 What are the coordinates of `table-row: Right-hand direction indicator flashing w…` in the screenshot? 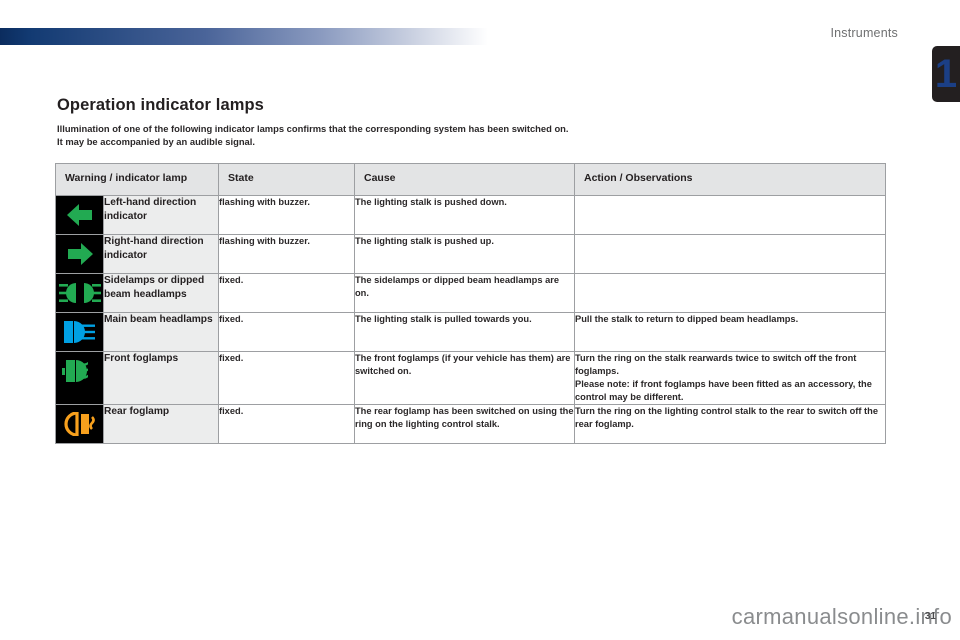 It's located at (470, 254).